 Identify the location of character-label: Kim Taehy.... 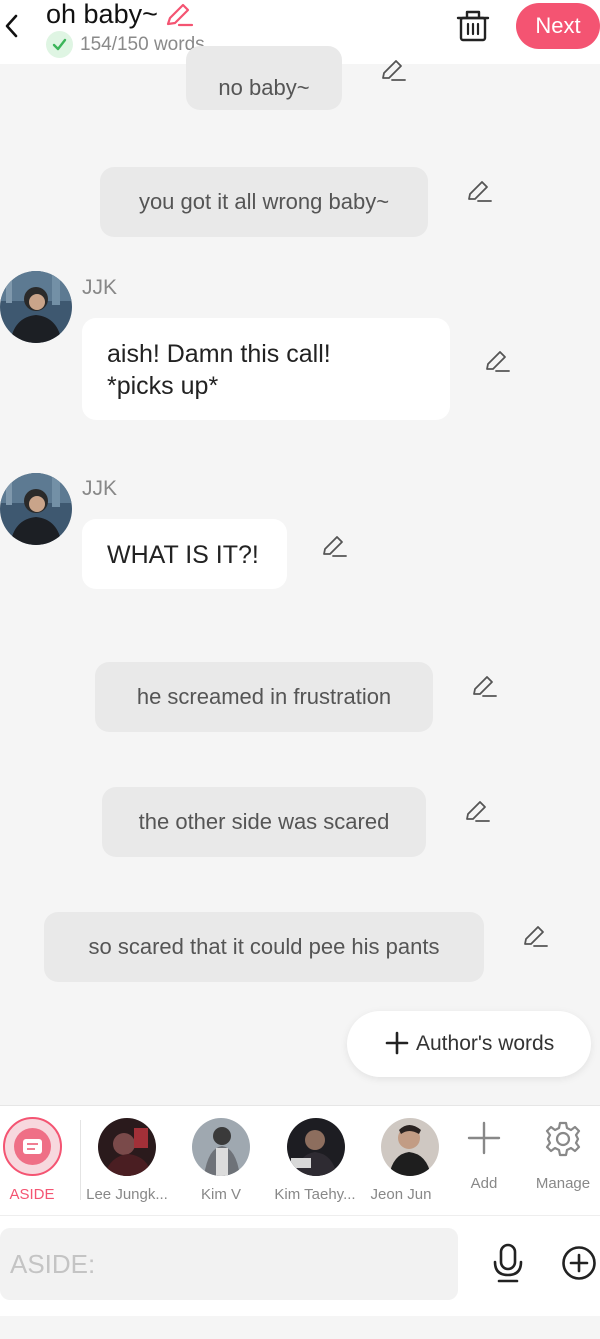
(315, 1194).